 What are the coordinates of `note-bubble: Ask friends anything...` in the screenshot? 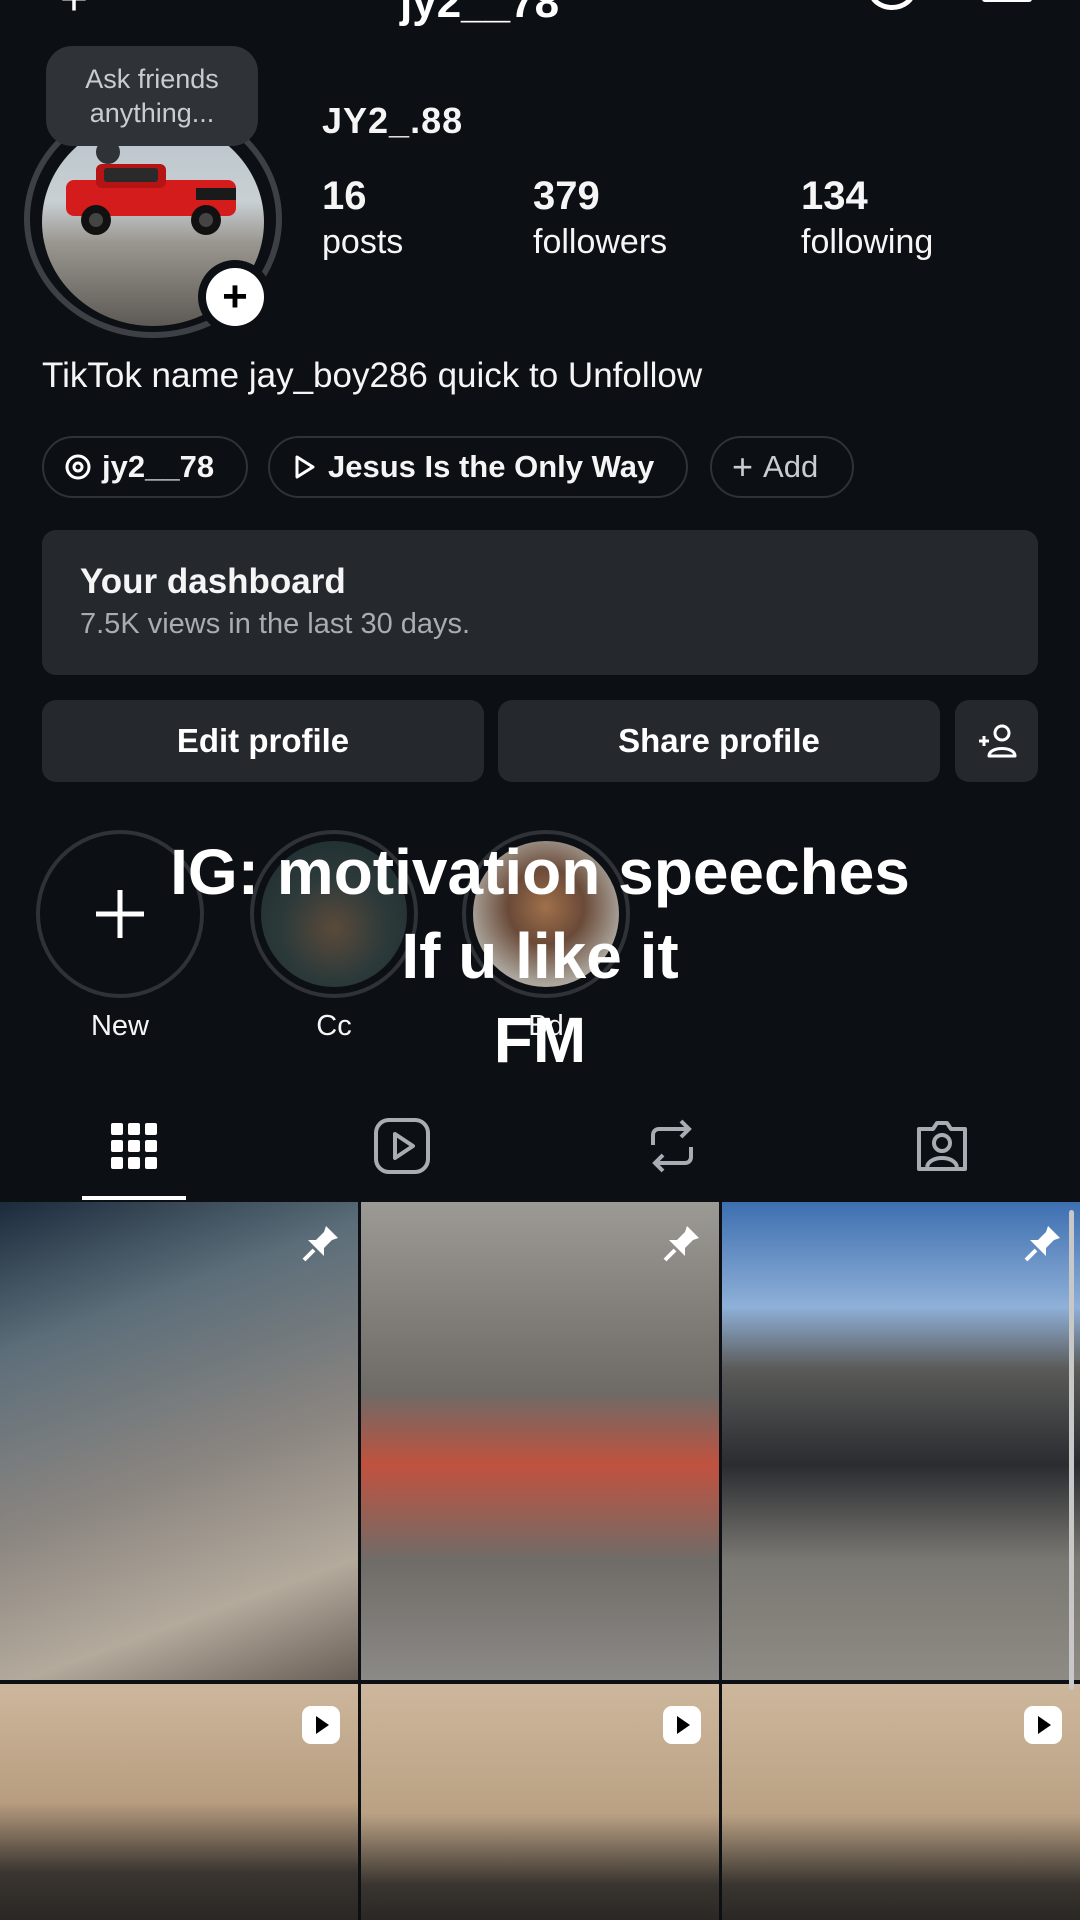 It's located at (152, 105).